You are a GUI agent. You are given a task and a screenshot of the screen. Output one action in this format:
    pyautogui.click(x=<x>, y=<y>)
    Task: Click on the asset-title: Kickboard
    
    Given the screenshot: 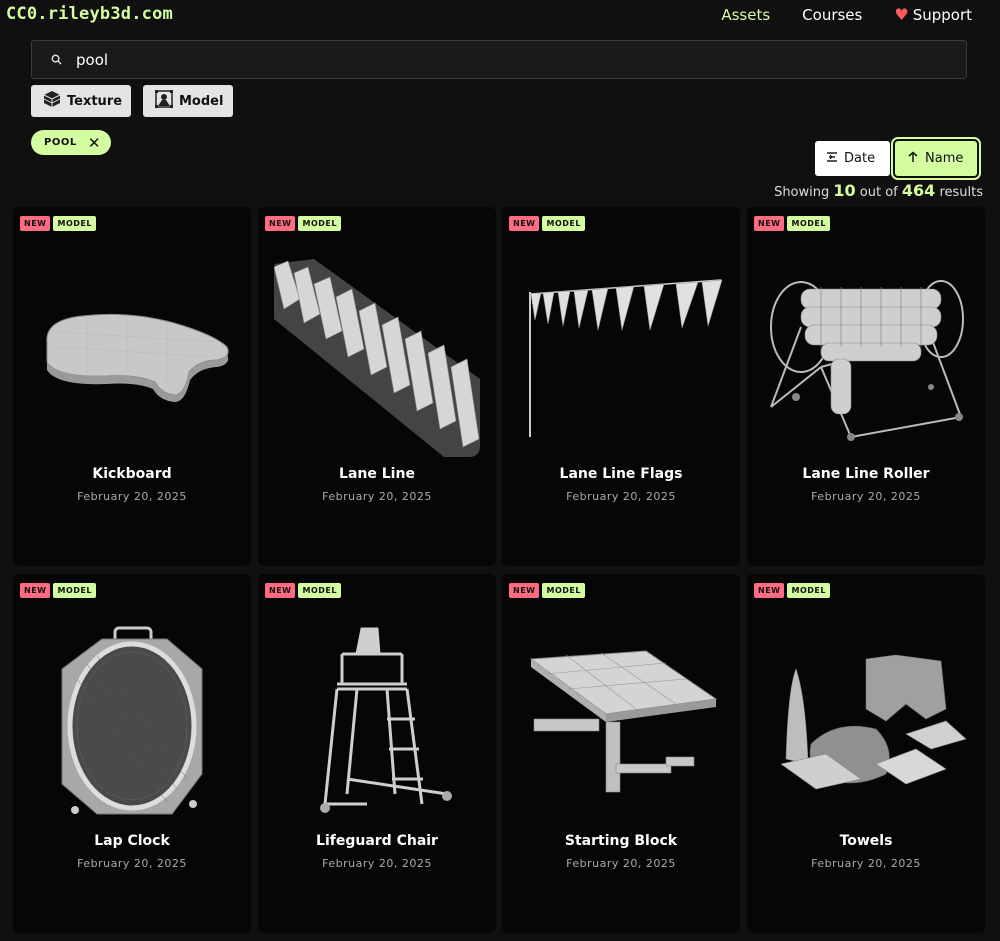 What is the action you would take?
    pyautogui.click(x=132, y=474)
    